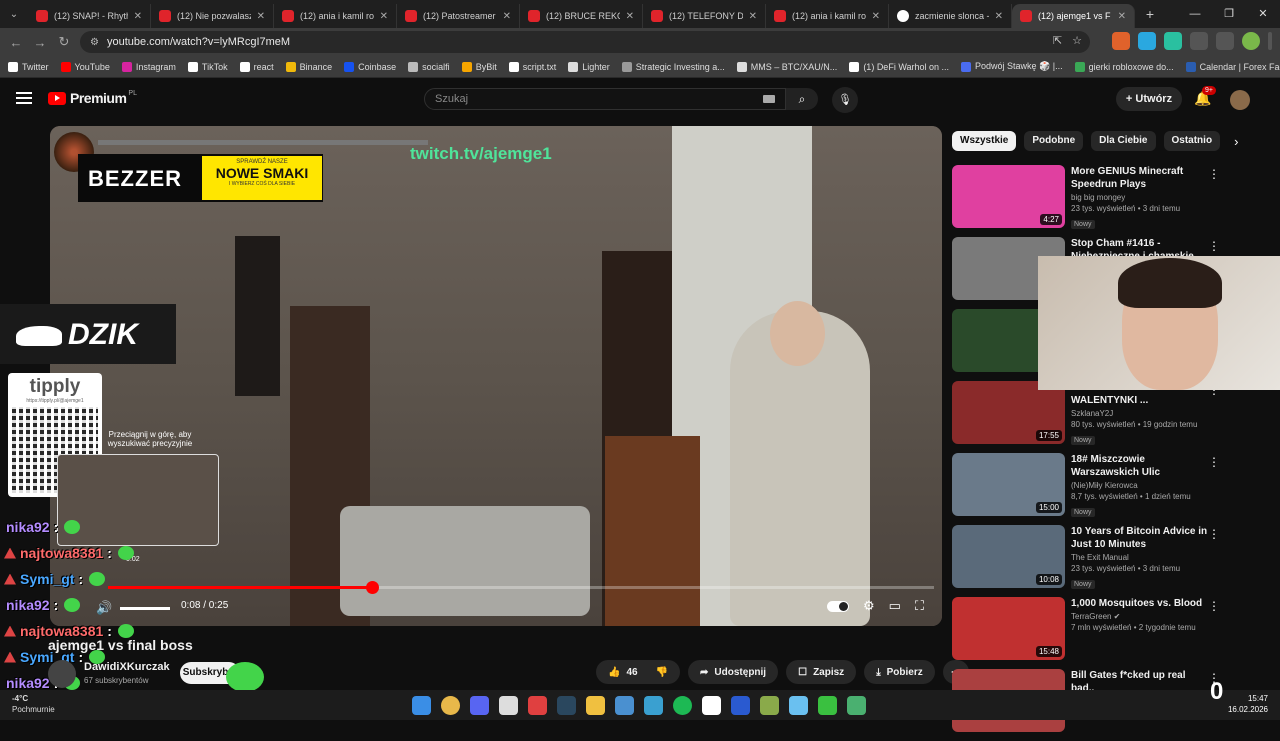 Image resolution: width=1280 pixels, height=741 pixels. What do you see at coordinates (89, 16) in the screenshot?
I see `browser-tab: (12) SNAP! - Rhythm ✕` at bounding box center [89, 16].